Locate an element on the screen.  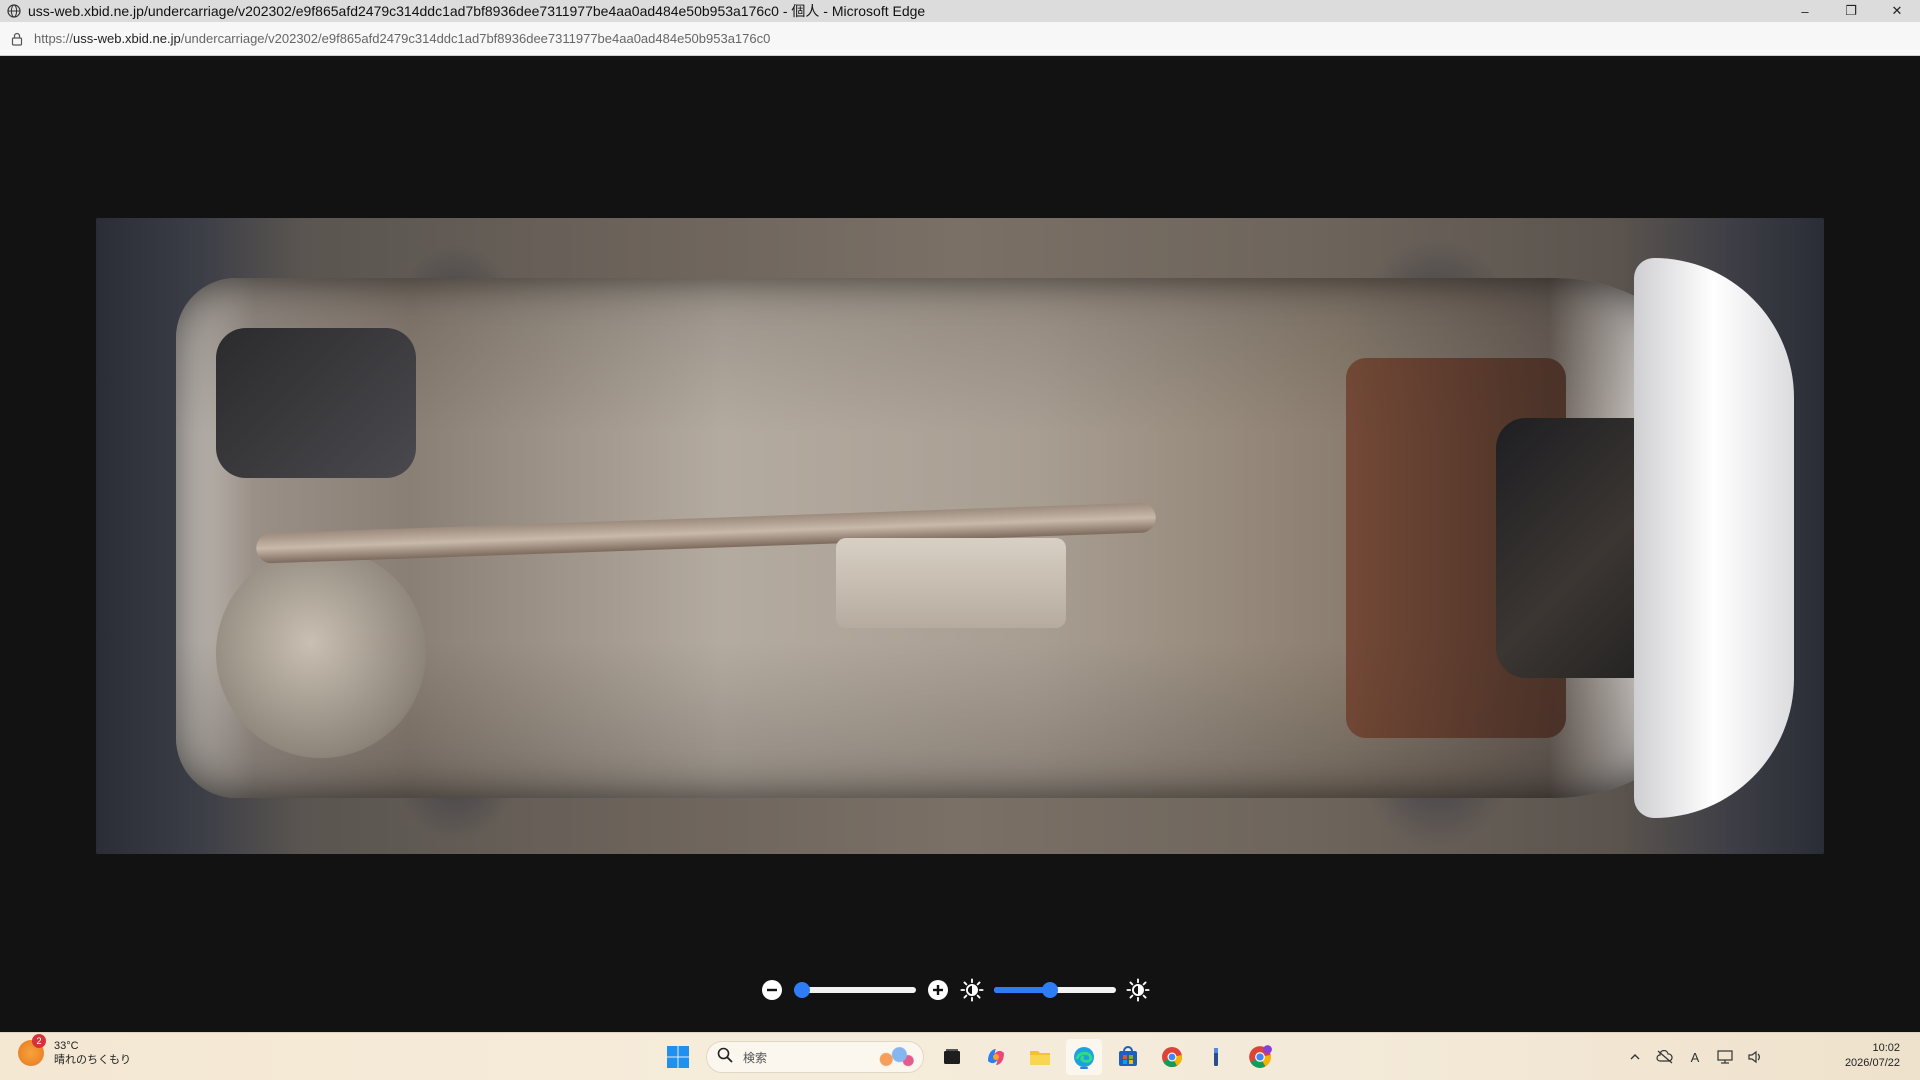
search-highlight-icon is located at coordinates (895, 1057).